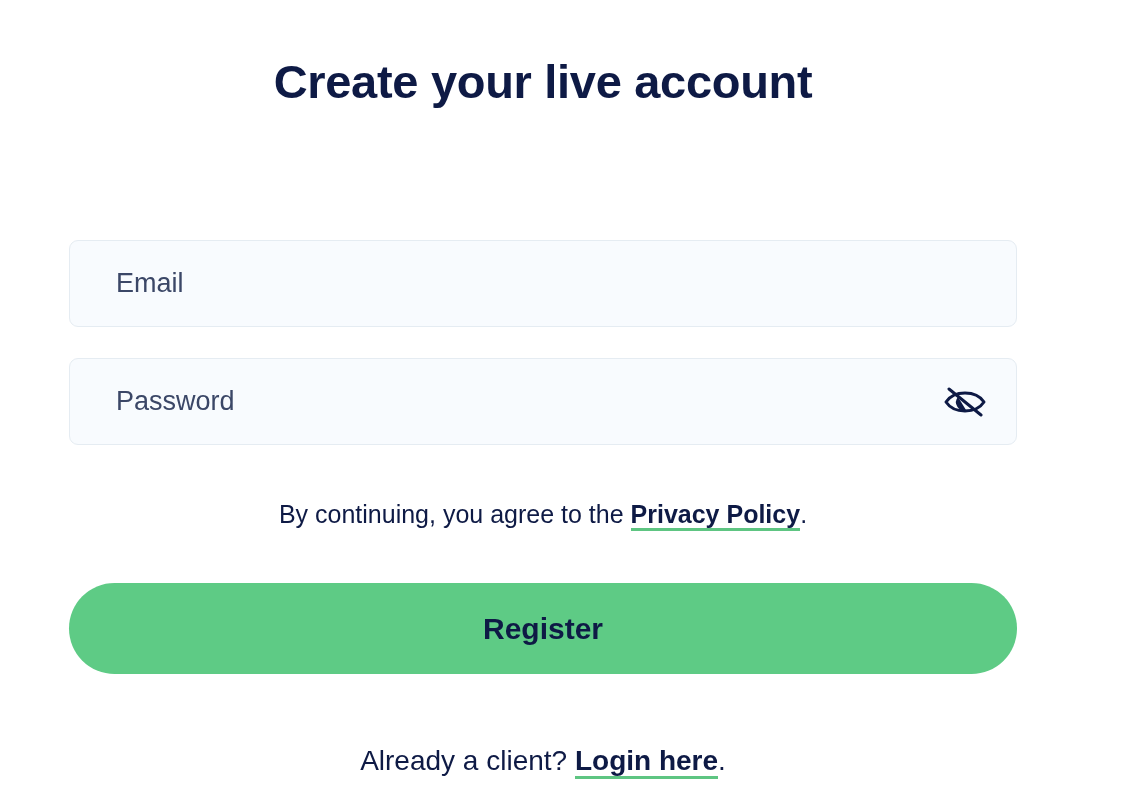  What do you see at coordinates (543, 628) in the screenshot?
I see `register-button: Register` at bounding box center [543, 628].